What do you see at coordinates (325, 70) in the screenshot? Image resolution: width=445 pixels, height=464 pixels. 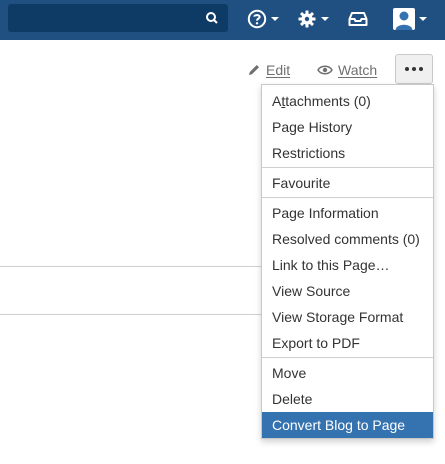 I see `eye-icon` at bounding box center [325, 70].